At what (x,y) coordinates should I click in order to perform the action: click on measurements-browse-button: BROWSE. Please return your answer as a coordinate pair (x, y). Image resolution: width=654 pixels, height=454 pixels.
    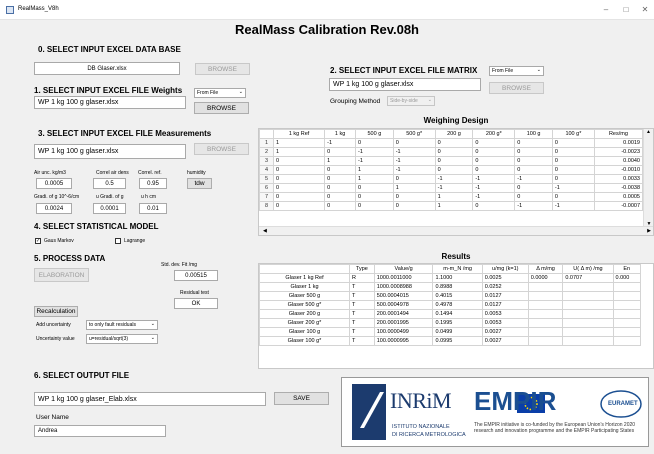
    Looking at the image, I should click on (221, 149).